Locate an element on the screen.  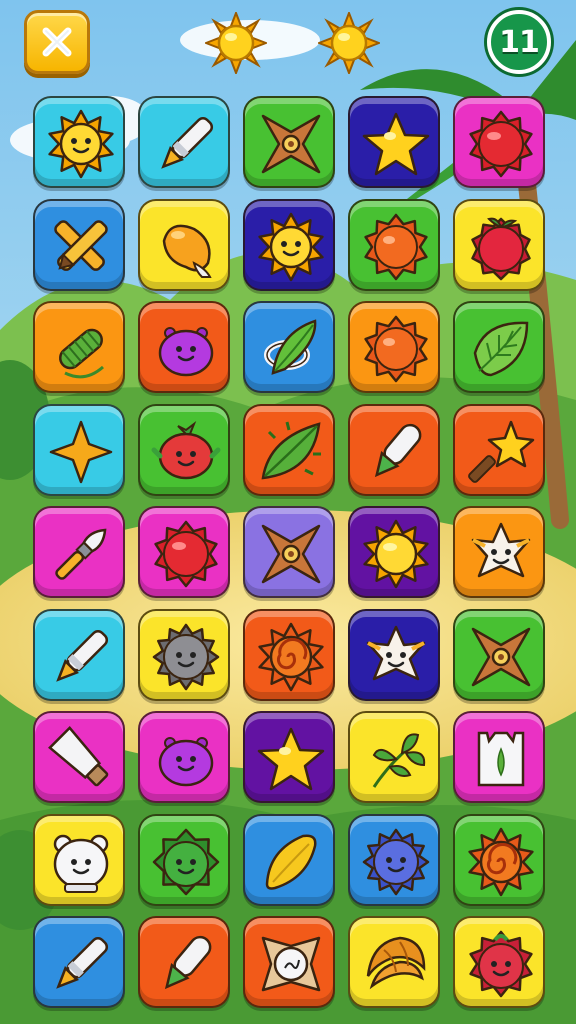
blue-spiky-face-icon is located at coordinates (396, 861).